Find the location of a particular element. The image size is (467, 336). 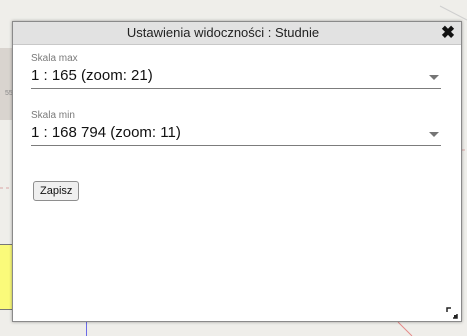

scale-max-label: Skala max is located at coordinates (54, 58).